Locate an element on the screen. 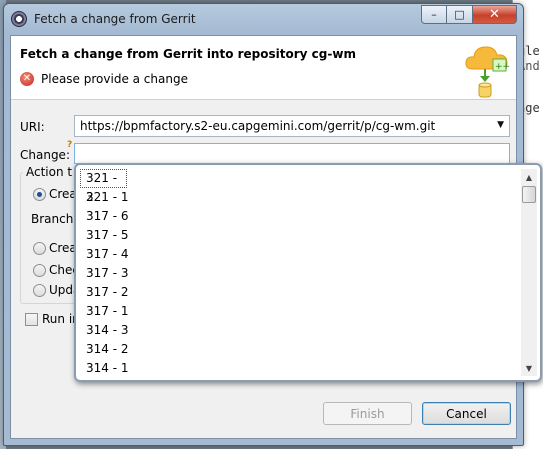  scrollbar-thumb is located at coordinates (529, 194).